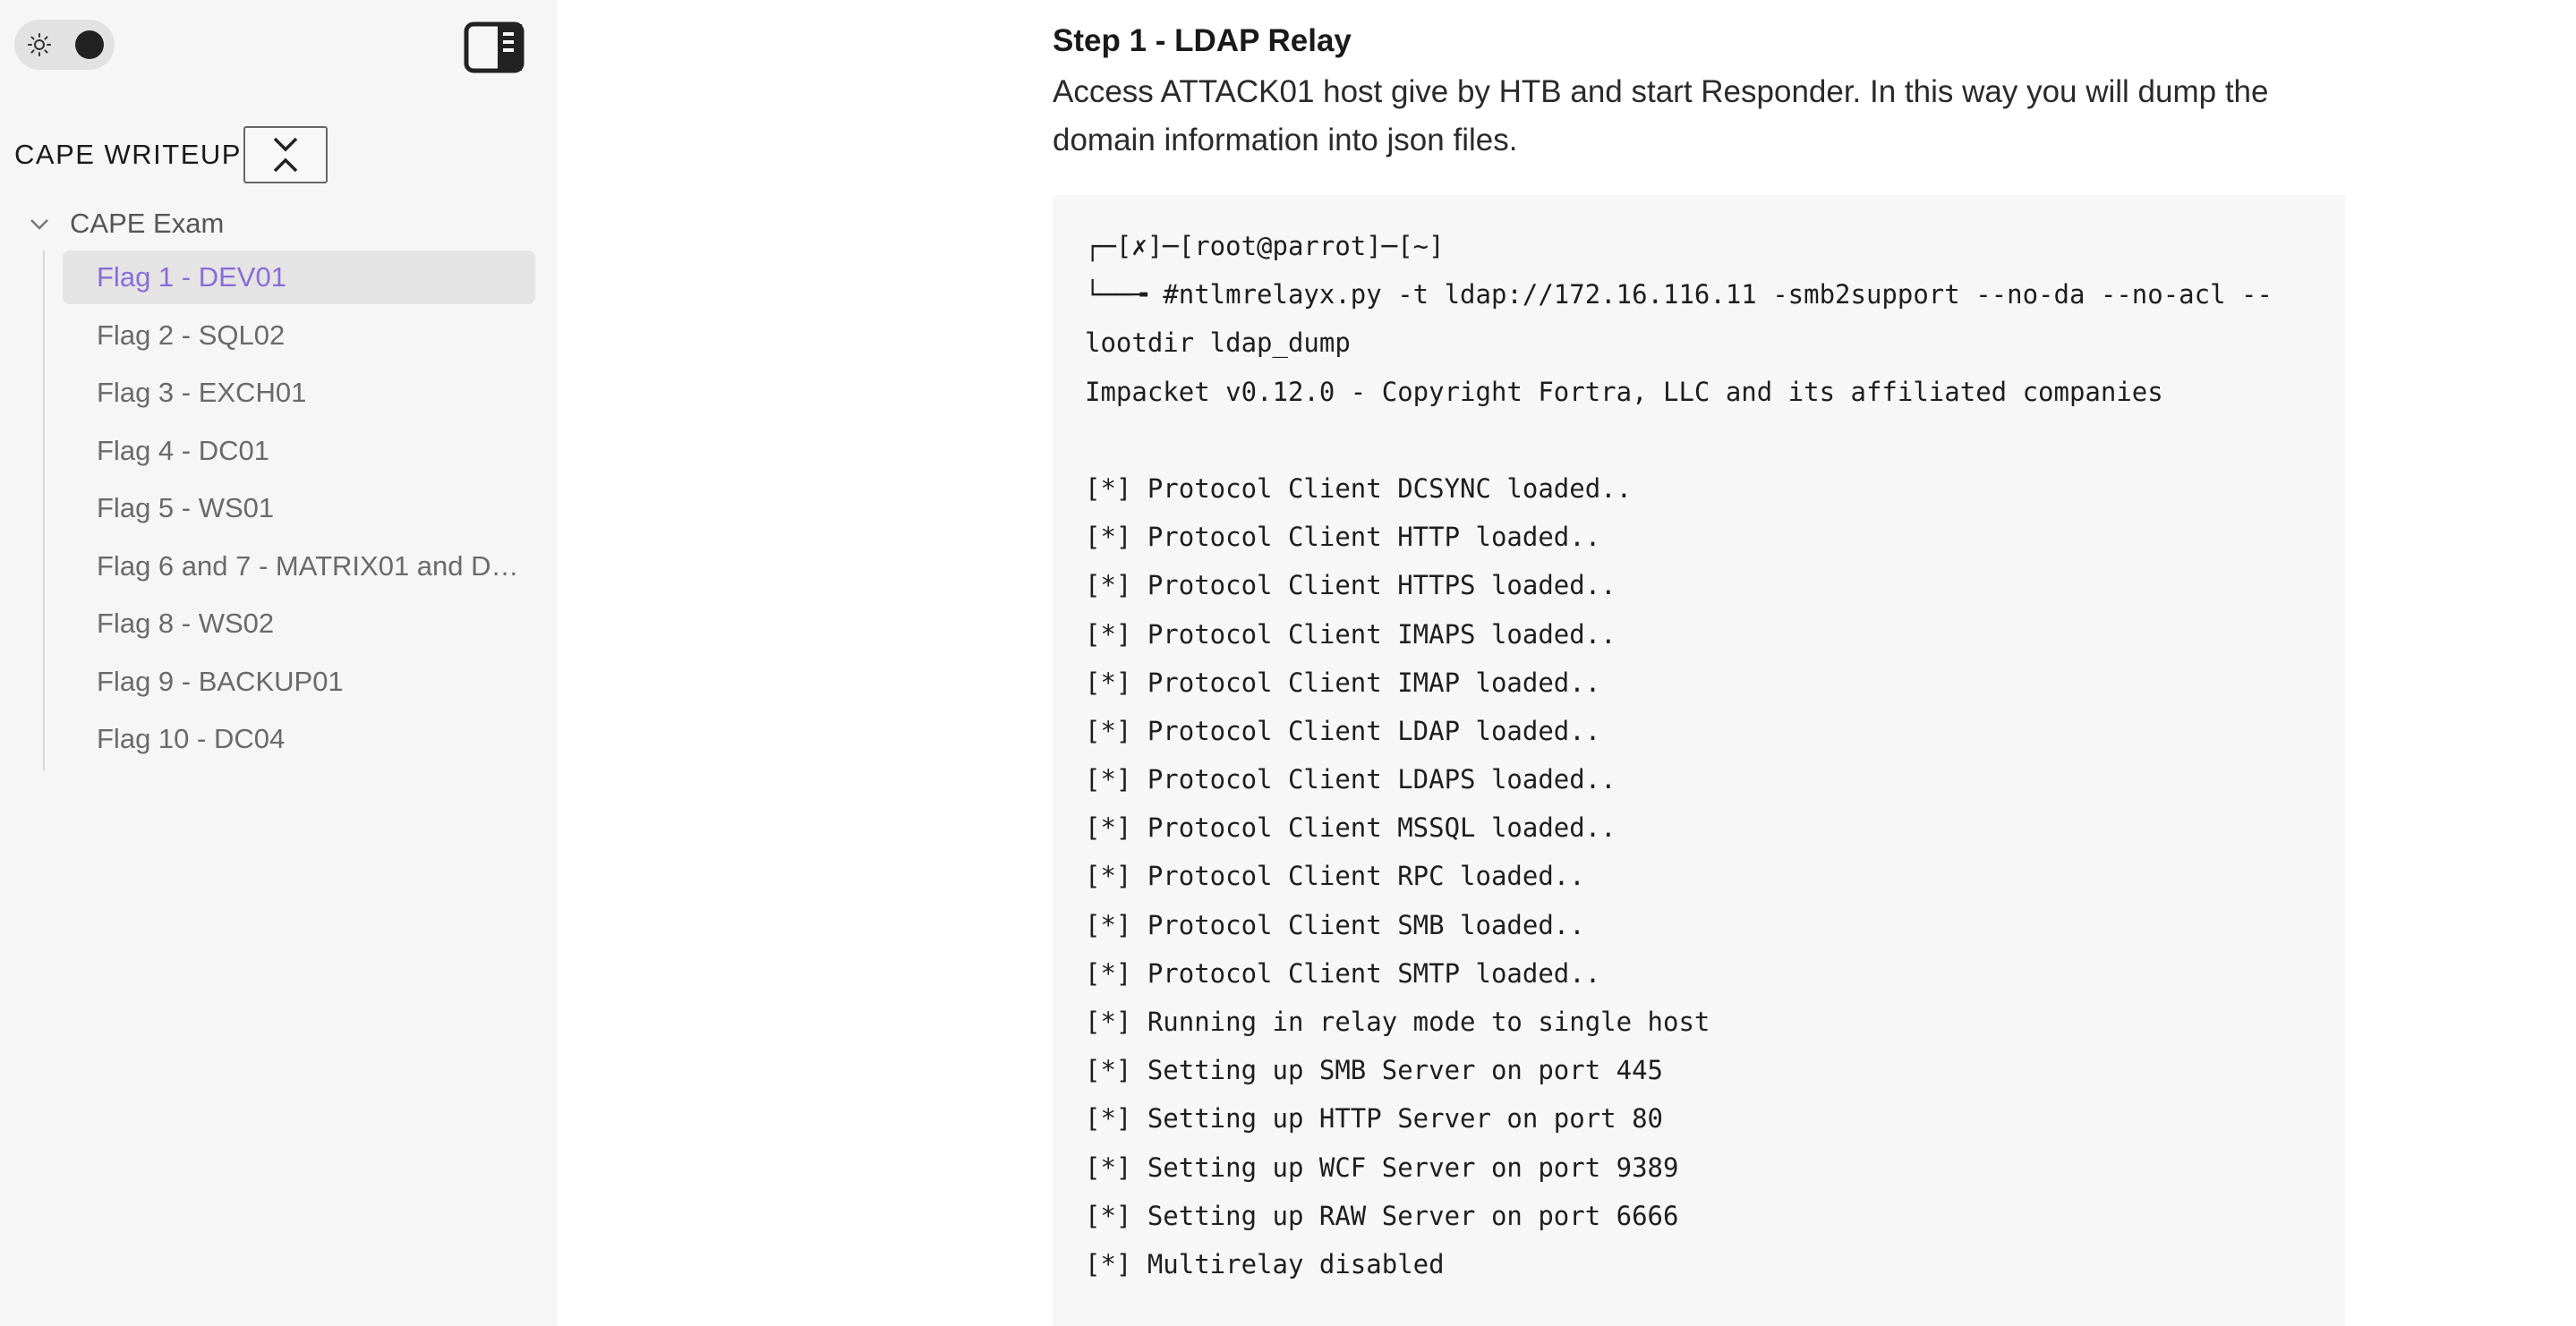 The width and height of the screenshot is (2576, 1326). I want to click on nav-item-label: Flag 2 - SQL02, so click(191, 335).